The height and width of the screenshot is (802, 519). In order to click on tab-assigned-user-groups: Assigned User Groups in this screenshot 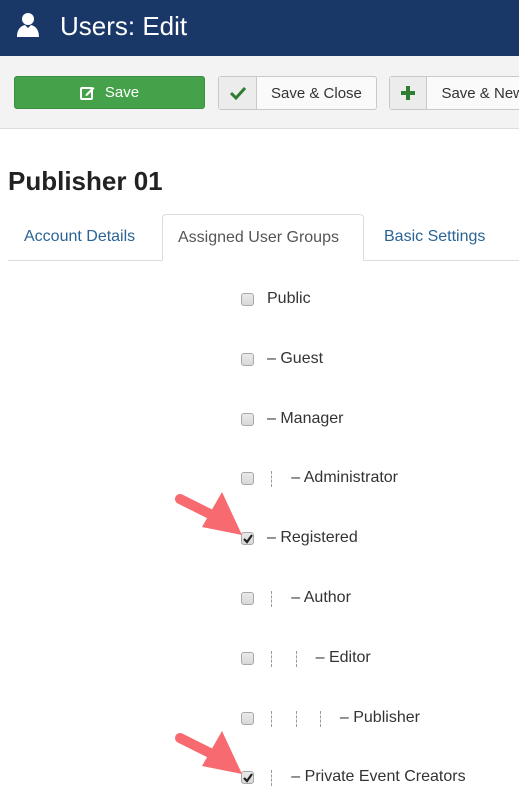, I will do `click(263, 237)`.